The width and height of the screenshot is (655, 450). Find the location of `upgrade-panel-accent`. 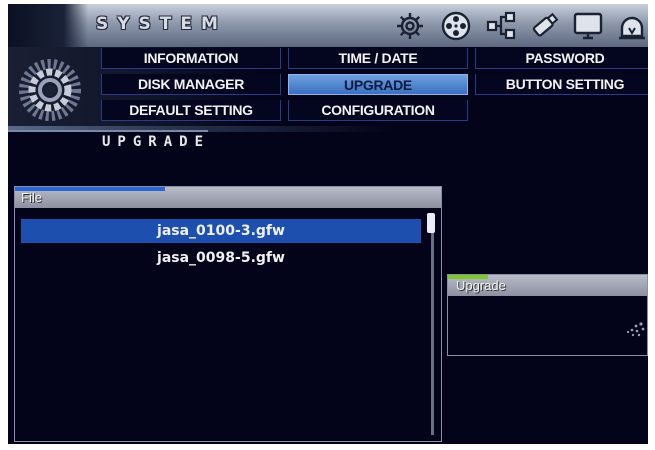

upgrade-panel-accent is located at coordinates (468, 277).